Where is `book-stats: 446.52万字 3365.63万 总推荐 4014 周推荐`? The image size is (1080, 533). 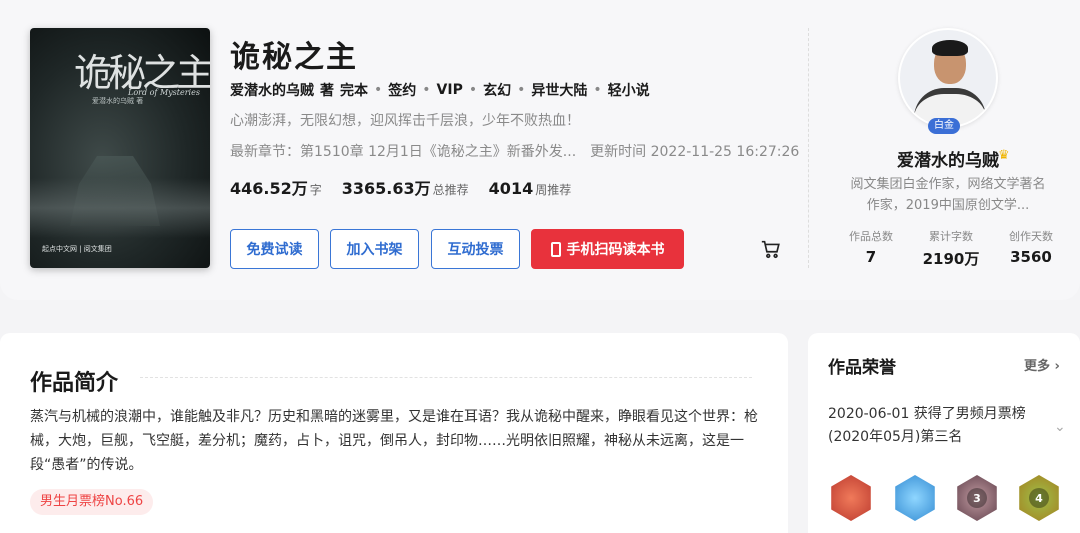
book-stats: 446.52万字 3365.63万 总推荐 4014 周推荐 is located at coordinates (400, 187).